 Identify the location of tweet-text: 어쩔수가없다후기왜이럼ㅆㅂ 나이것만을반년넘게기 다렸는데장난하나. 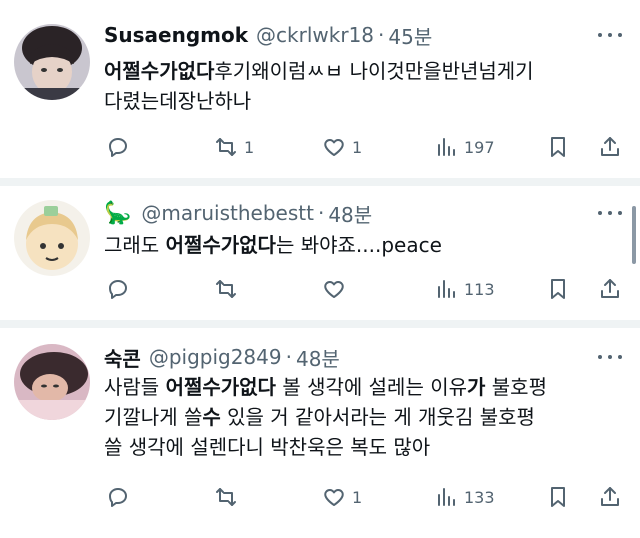
(364, 86).